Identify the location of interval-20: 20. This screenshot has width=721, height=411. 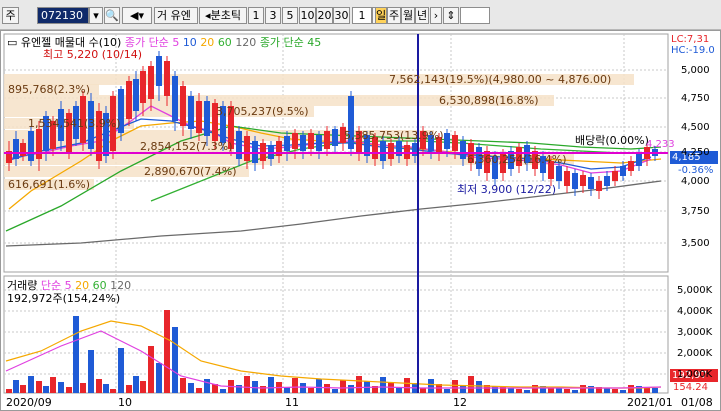
(324, 15).